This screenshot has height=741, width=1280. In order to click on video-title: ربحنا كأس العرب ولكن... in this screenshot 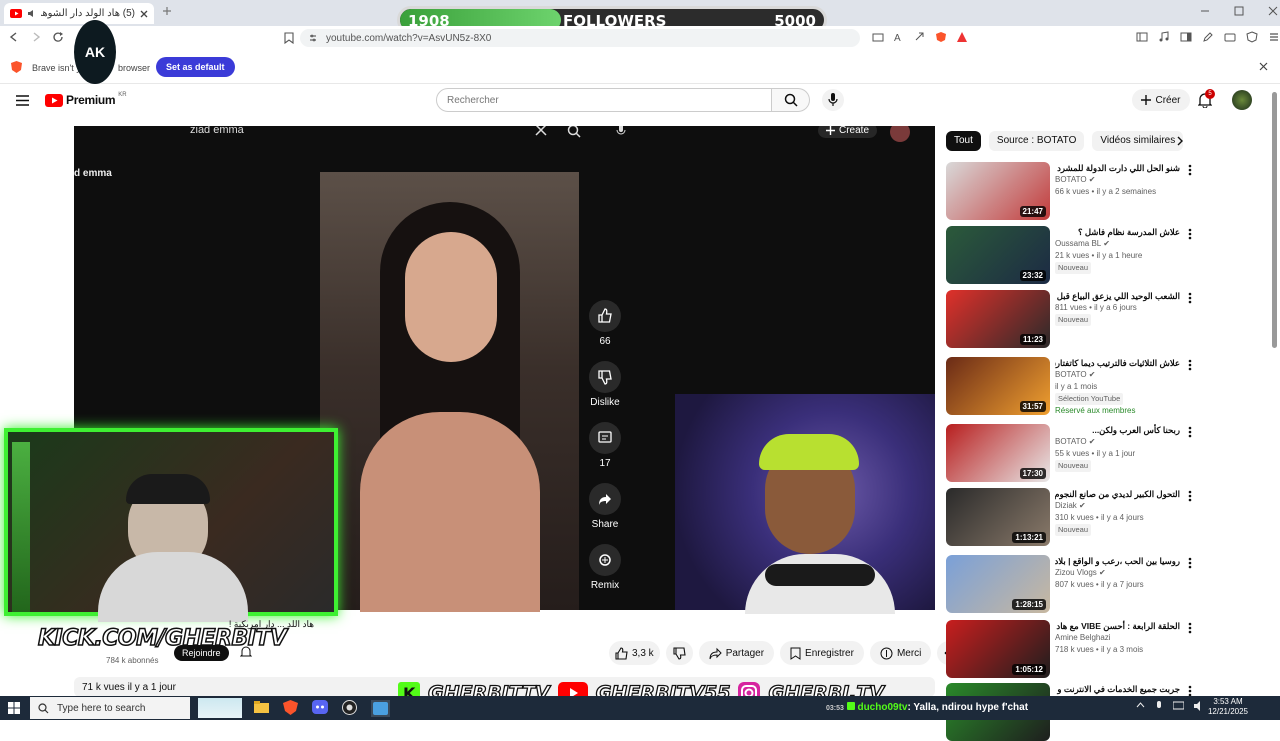, I will do `click(1117, 430)`.